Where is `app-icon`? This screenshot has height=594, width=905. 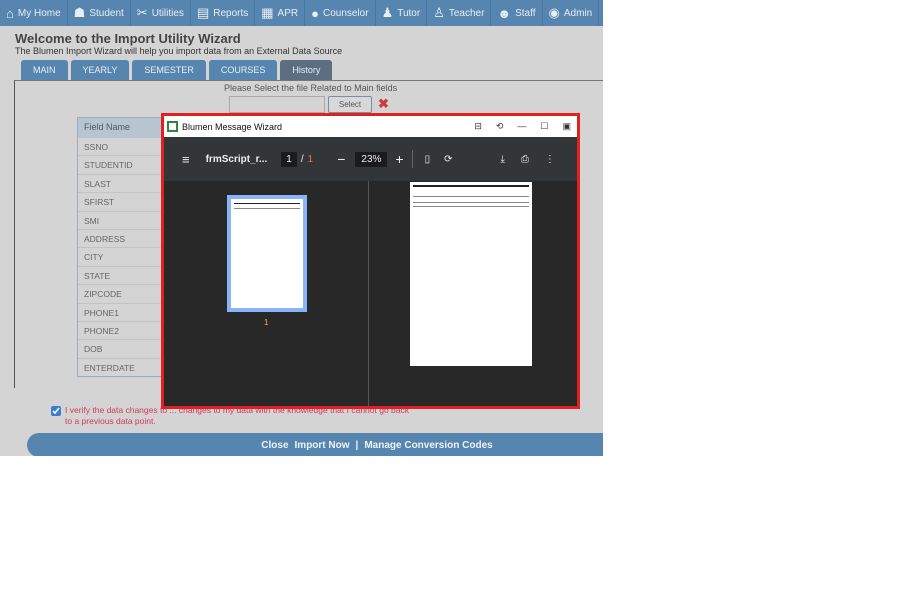 app-icon is located at coordinates (172, 126).